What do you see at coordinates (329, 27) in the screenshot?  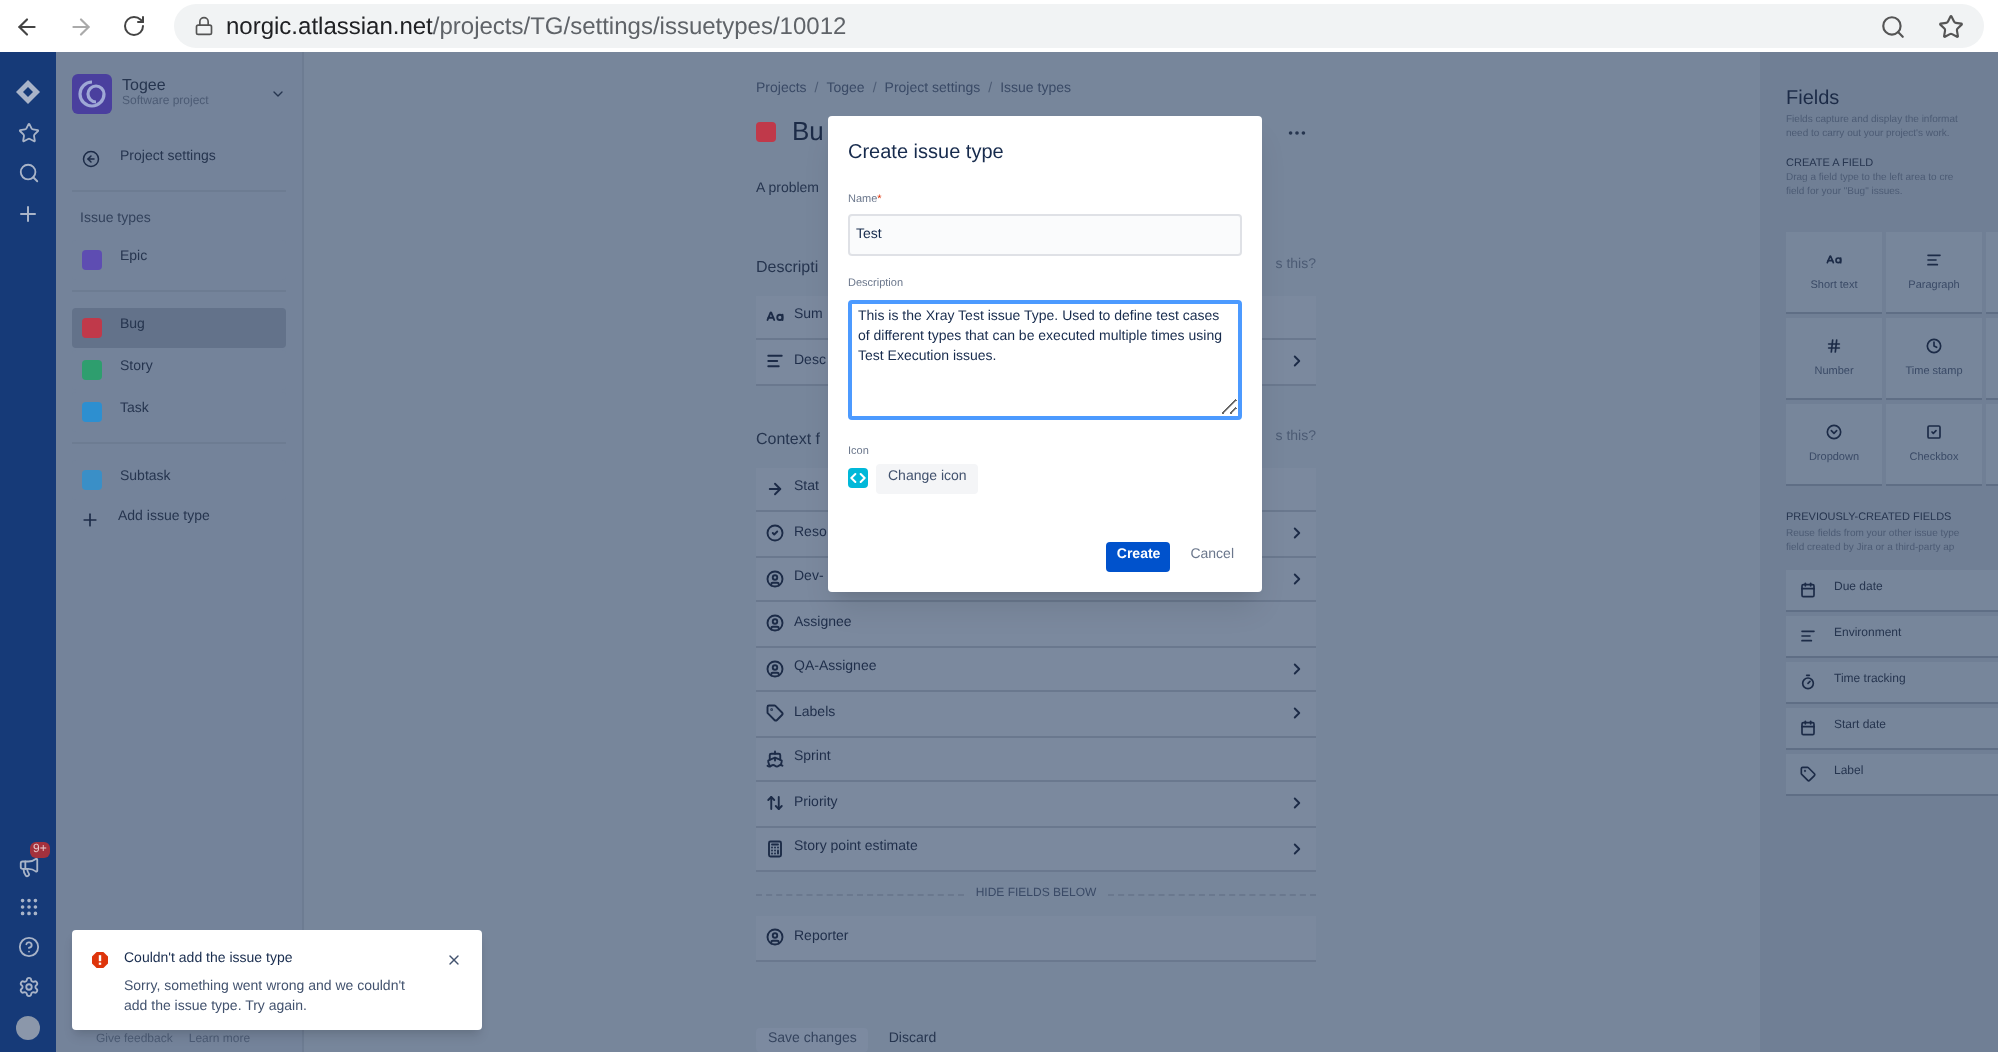 I see `url-host: norgic.atlassian.net` at bounding box center [329, 27].